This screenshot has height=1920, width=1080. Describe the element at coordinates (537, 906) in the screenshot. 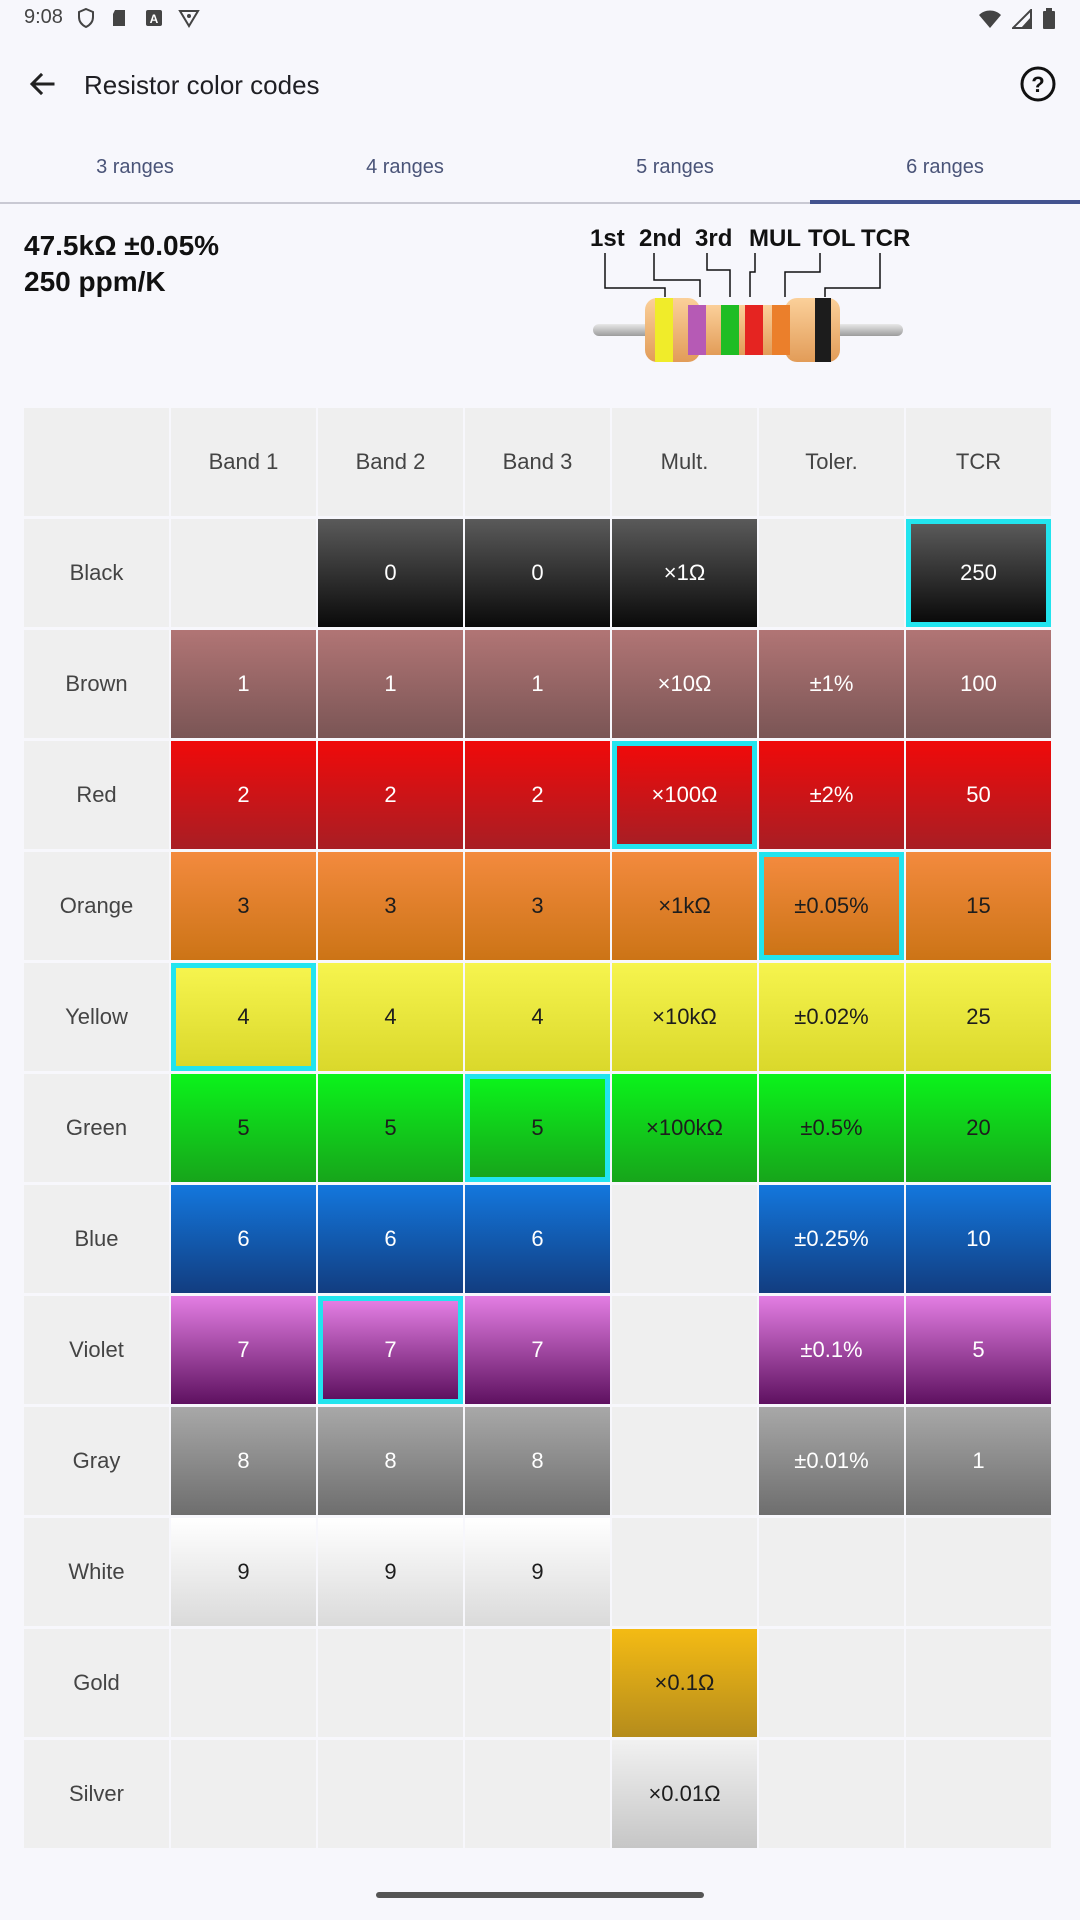

I see `color-cell-orange-band-3: 3` at that location.